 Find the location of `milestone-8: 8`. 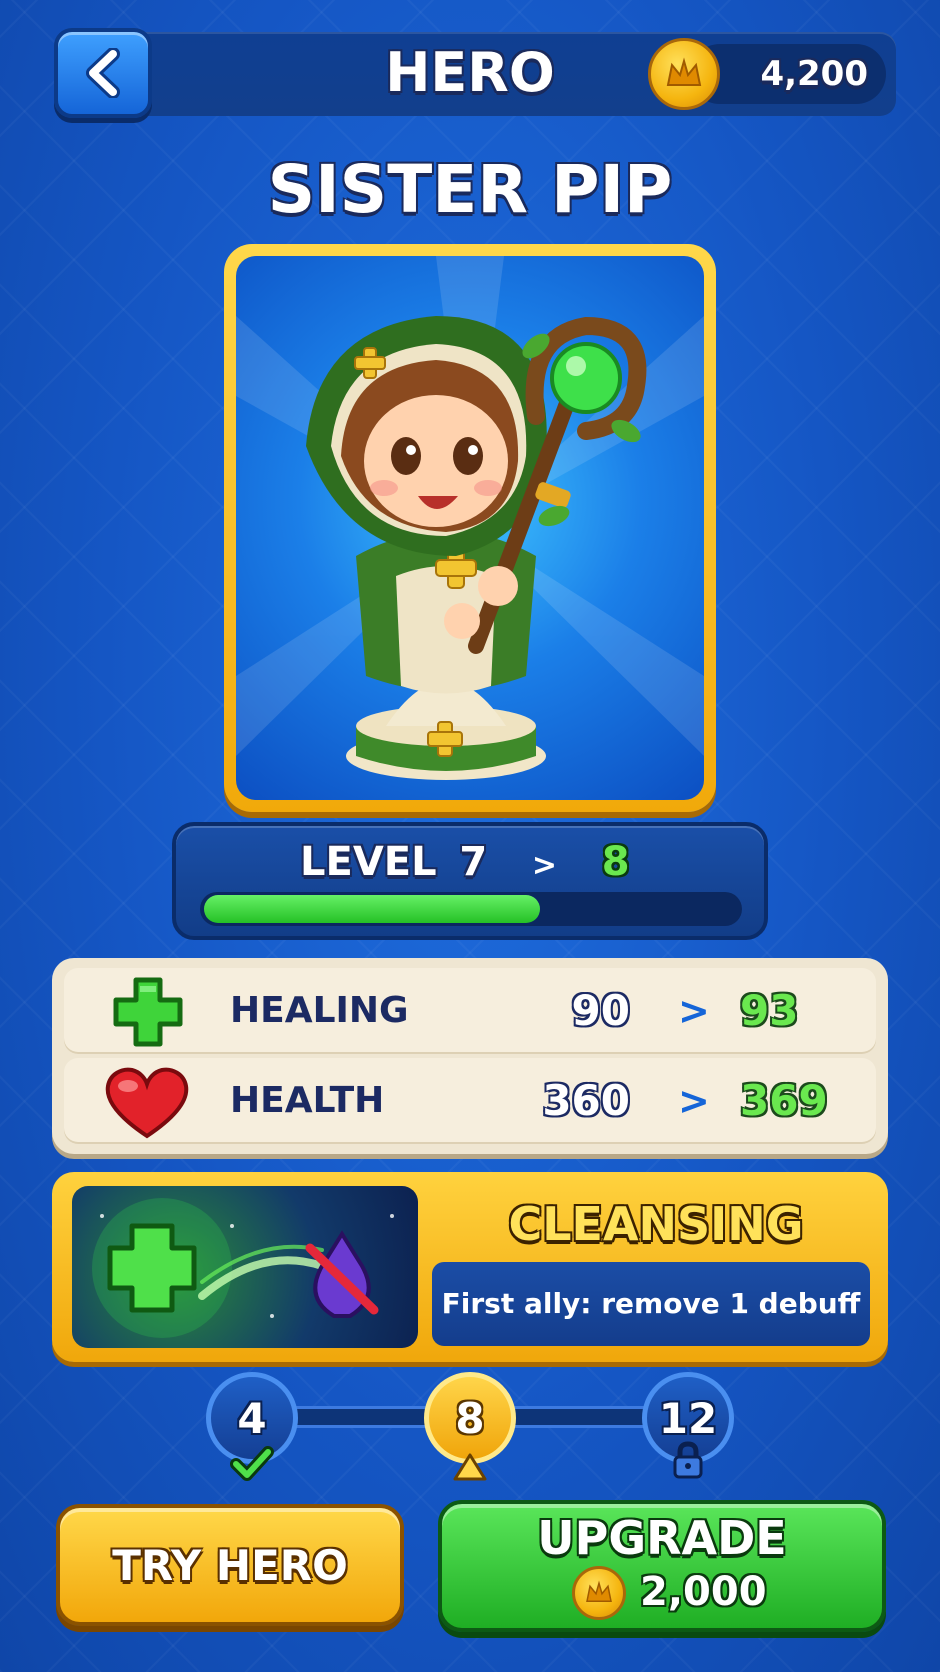

milestone-8: 8 is located at coordinates (470, 1418).